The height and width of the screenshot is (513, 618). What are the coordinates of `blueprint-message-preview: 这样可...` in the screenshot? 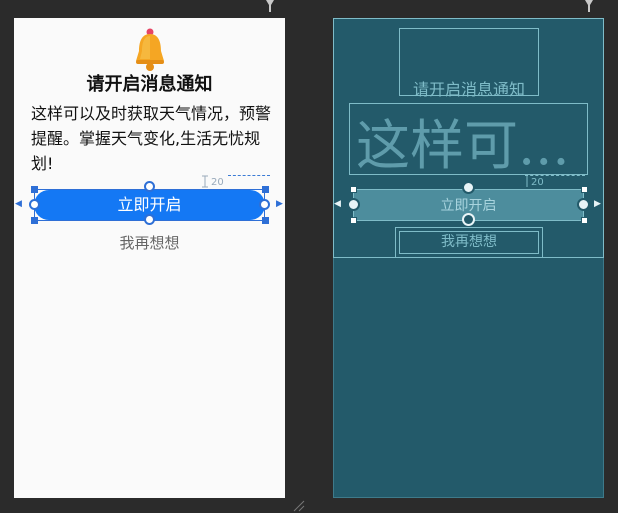 It's located at (463, 144).